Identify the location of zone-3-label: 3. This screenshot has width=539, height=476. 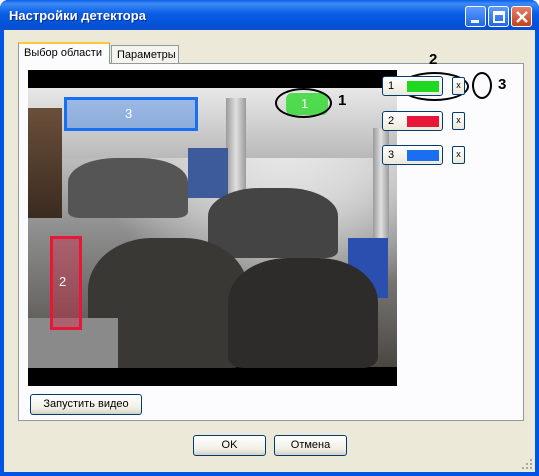
(129, 113).